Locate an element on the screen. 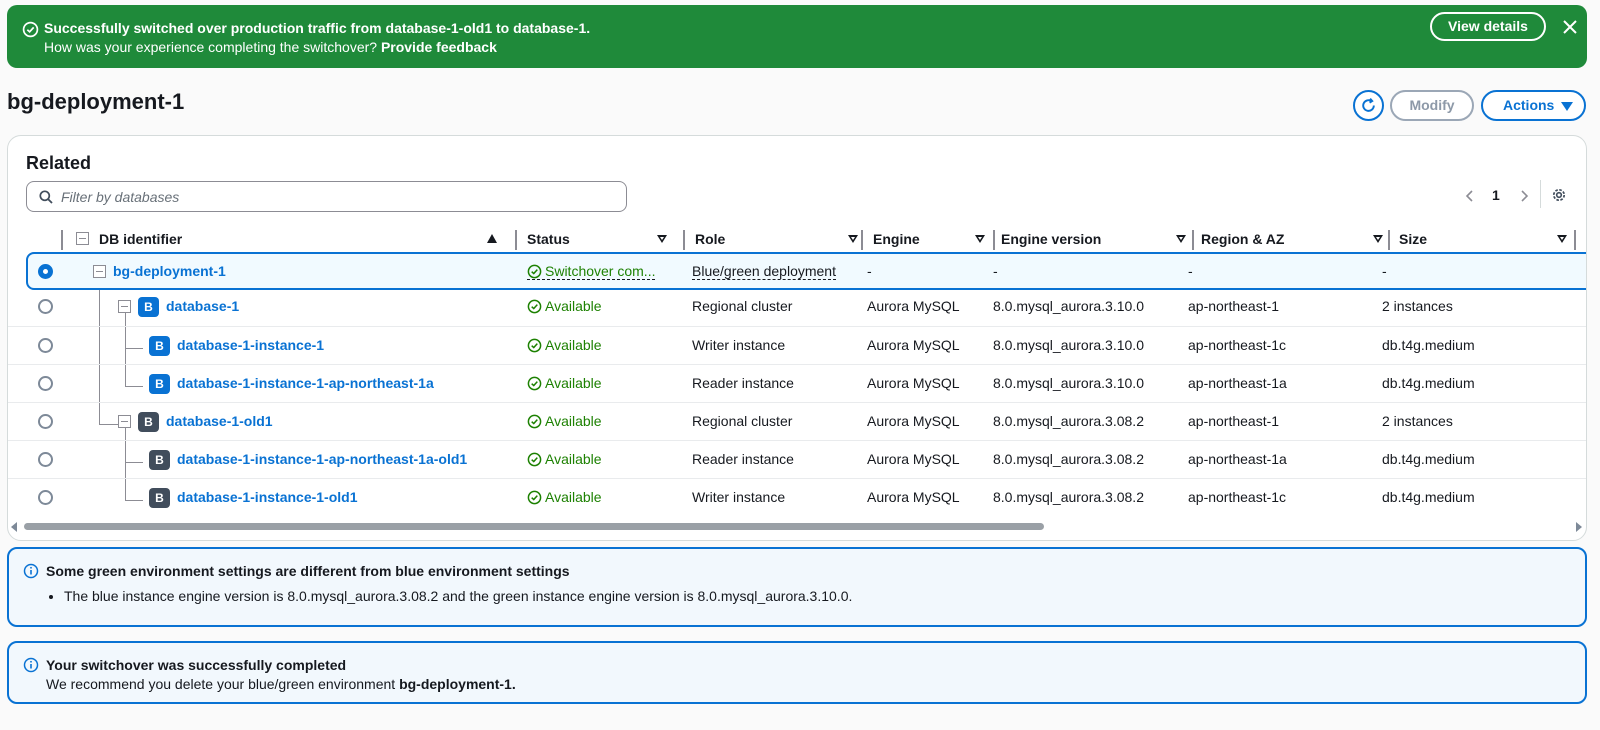 The width and height of the screenshot is (1600, 730). filter-field is located at coordinates (326, 196).